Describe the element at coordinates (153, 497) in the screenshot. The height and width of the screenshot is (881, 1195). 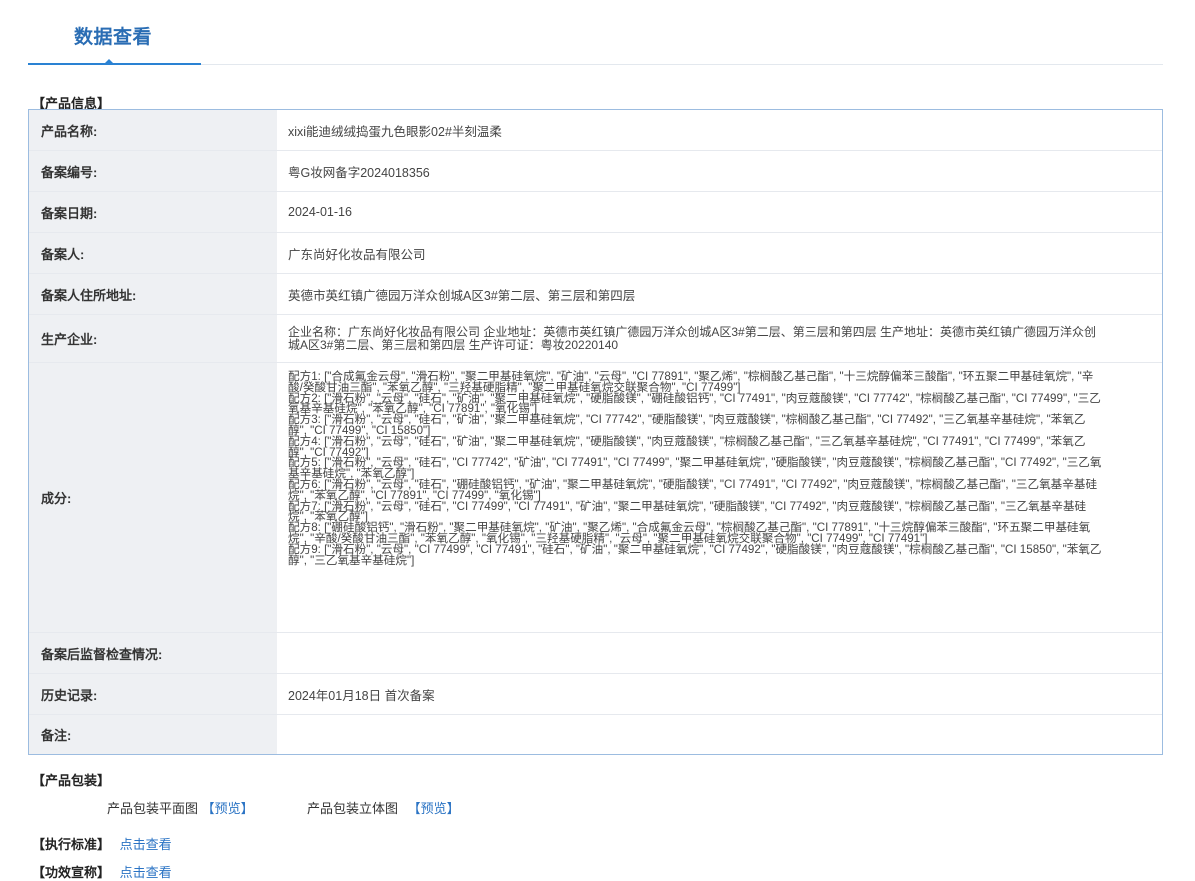
I see `ingredients-key: 成分:` at that location.